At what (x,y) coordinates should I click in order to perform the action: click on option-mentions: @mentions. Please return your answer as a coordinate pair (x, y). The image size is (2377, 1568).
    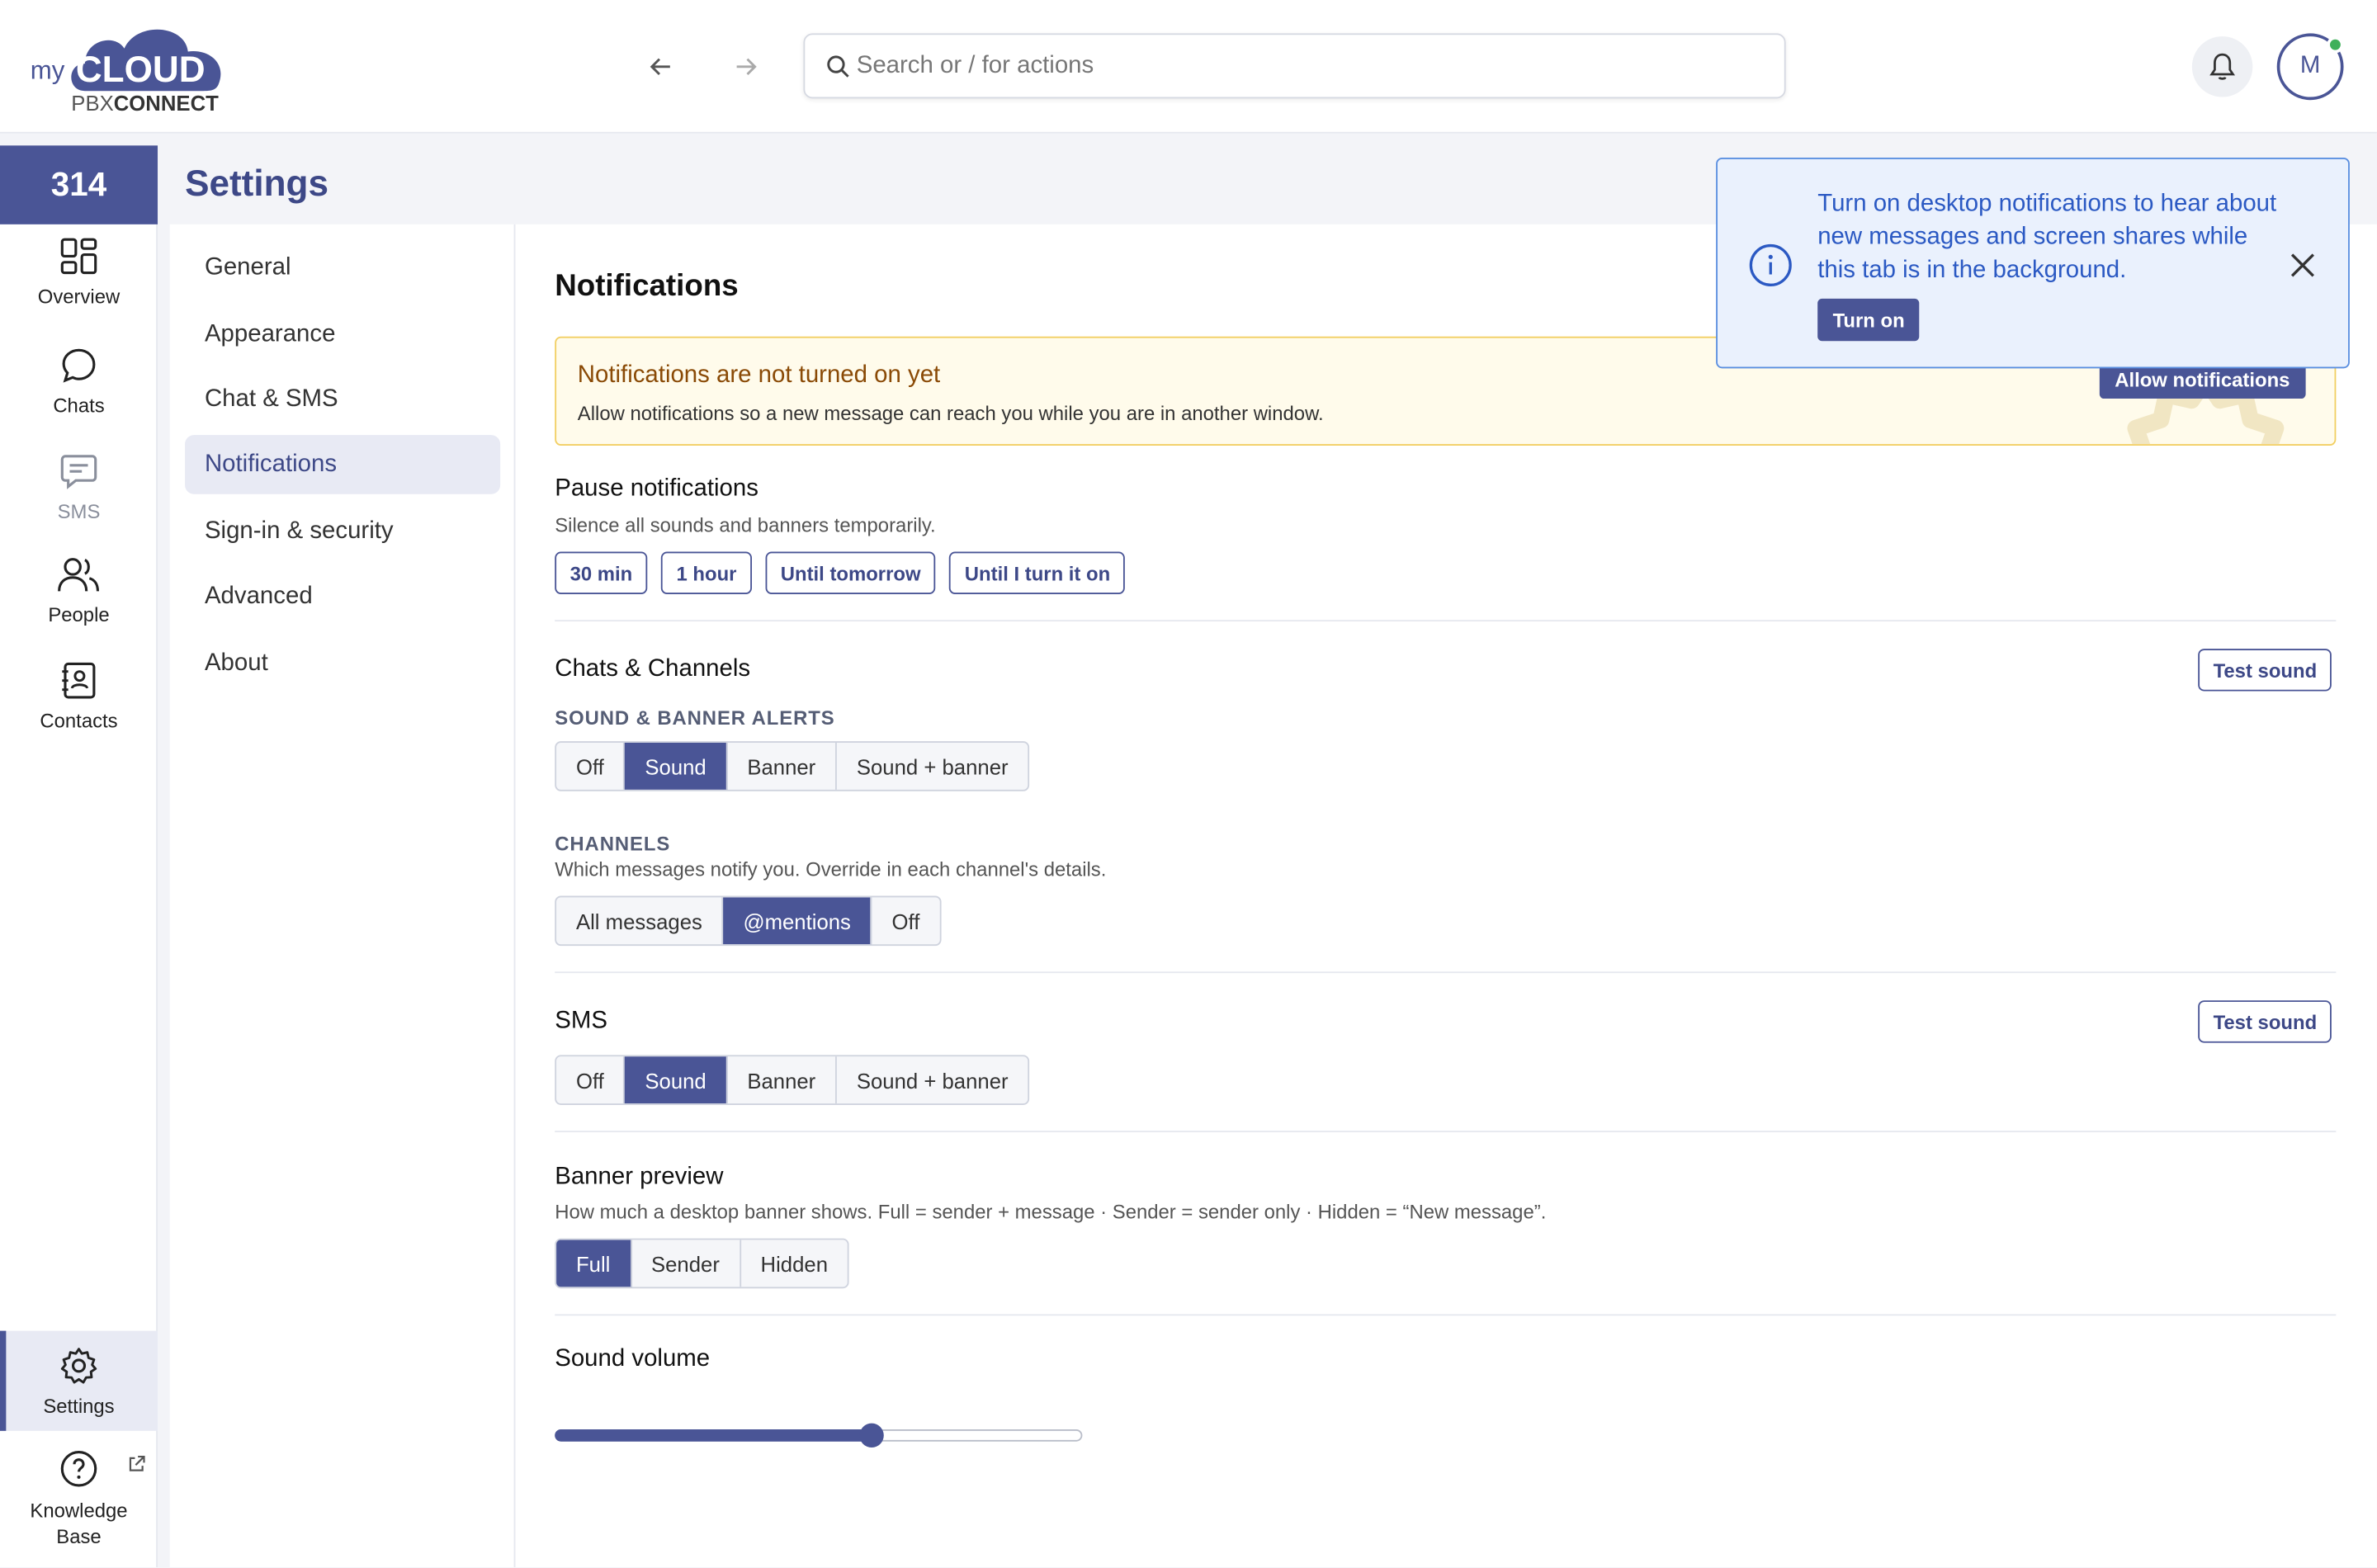
    Looking at the image, I should click on (797, 921).